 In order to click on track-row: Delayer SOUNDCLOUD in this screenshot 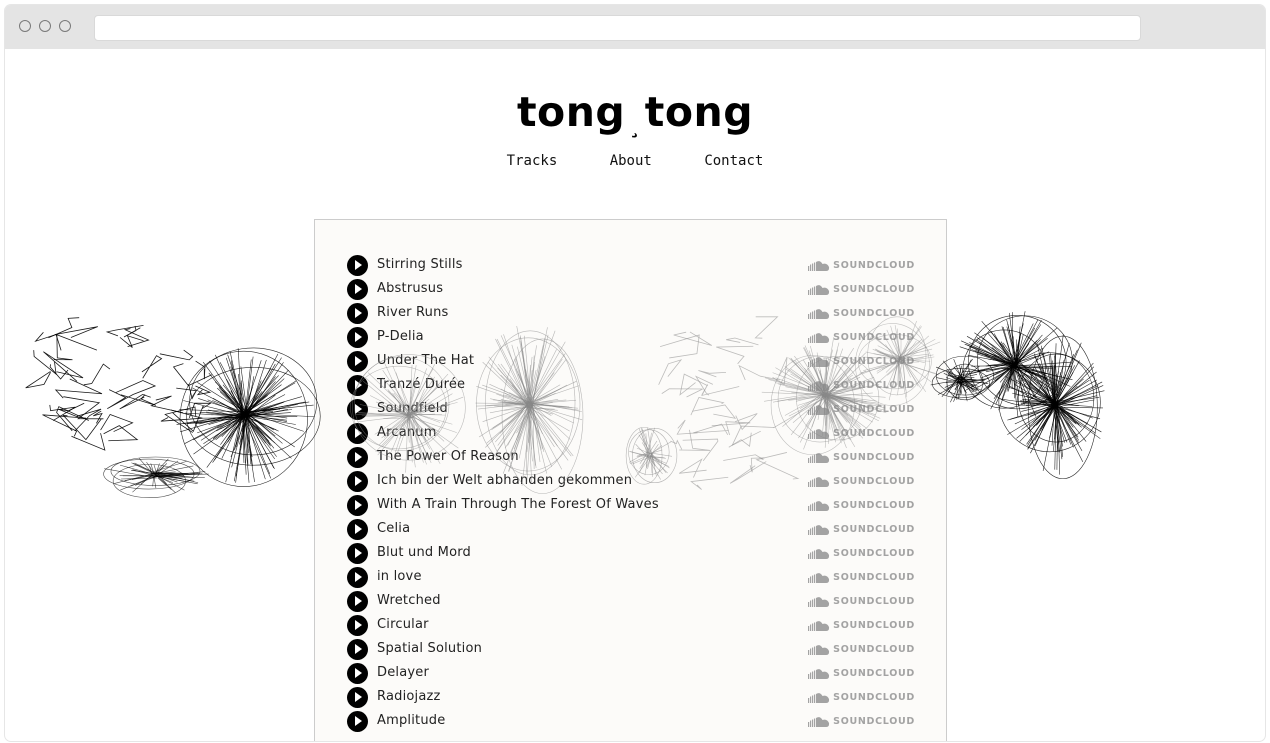, I will do `click(631, 674)`.